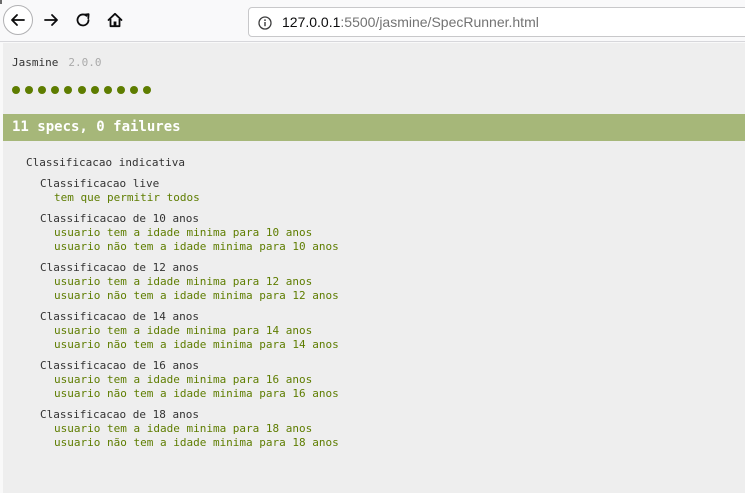 Image resolution: width=745 pixels, height=493 pixels. What do you see at coordinates (99, 184) in the screenshot?
I see `suite-title: Classificacao live` at bounding box center [99, 184].